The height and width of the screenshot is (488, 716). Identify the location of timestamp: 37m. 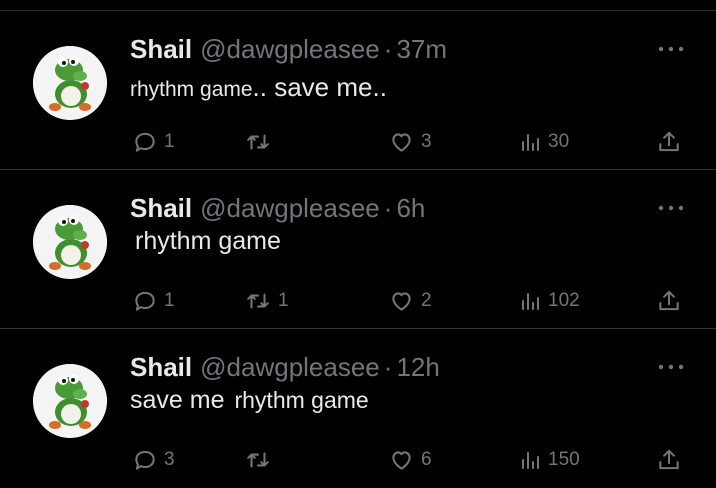
(421, 49).